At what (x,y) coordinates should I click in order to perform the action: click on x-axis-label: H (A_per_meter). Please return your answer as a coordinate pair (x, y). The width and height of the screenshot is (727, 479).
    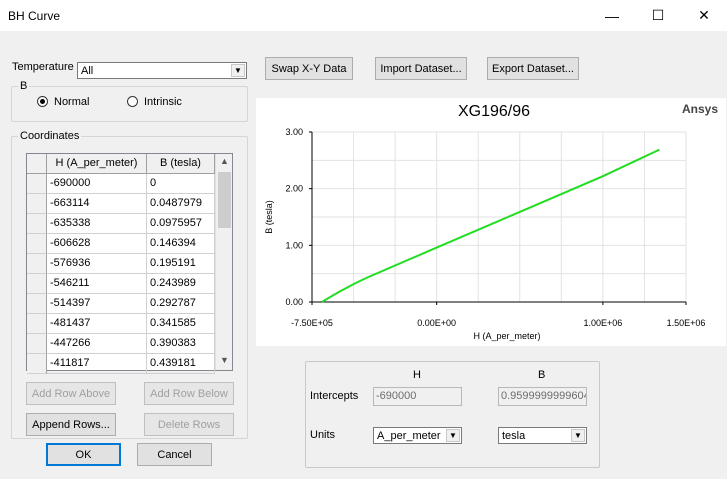
    Looking at the image, I should click on (506, 336).